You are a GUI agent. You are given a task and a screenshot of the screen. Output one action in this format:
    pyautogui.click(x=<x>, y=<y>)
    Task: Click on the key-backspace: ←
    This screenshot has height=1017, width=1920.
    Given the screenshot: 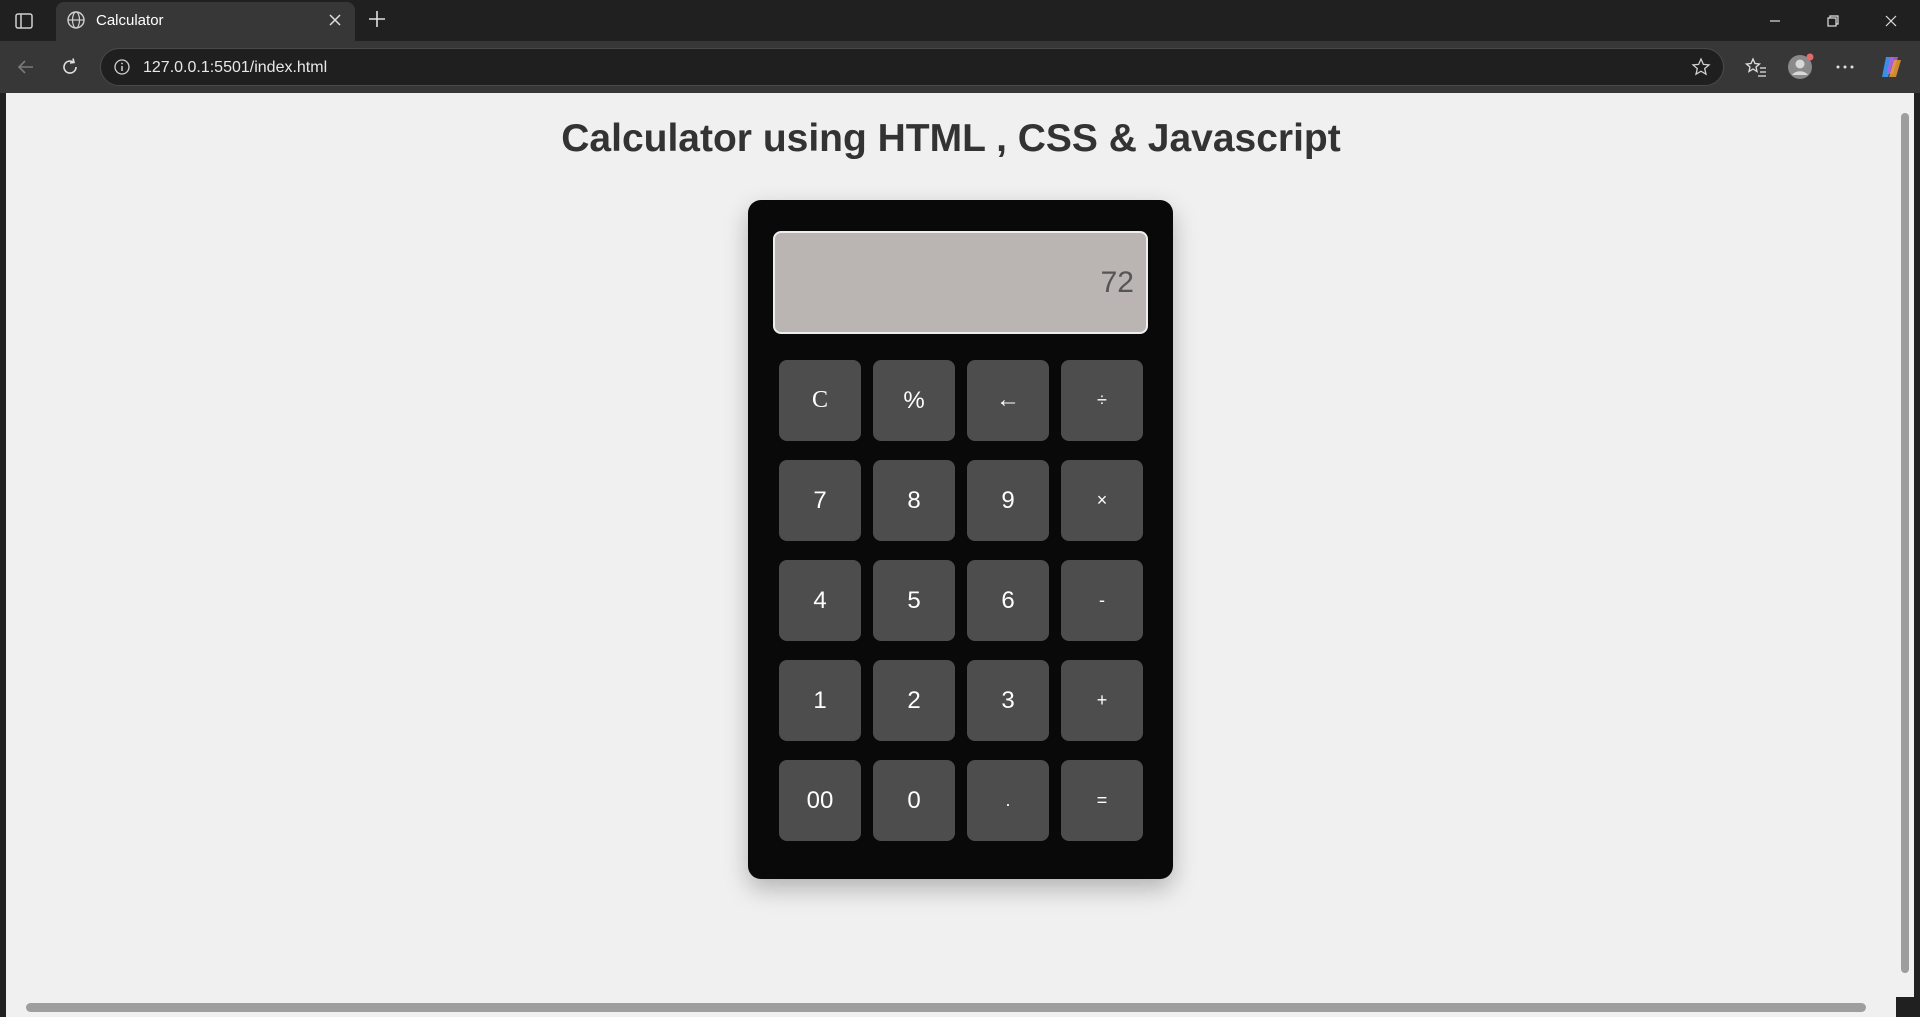 What is the action you would take?
    pyautogui.click(x=1008, y=400)
    